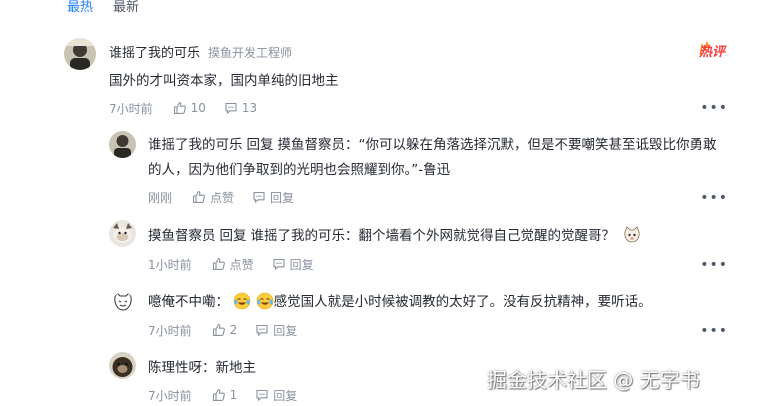 Image resolution: width=762 pixels, height=406 pixels. I want to click on comment-time: 7小时前, so click(131, 108).